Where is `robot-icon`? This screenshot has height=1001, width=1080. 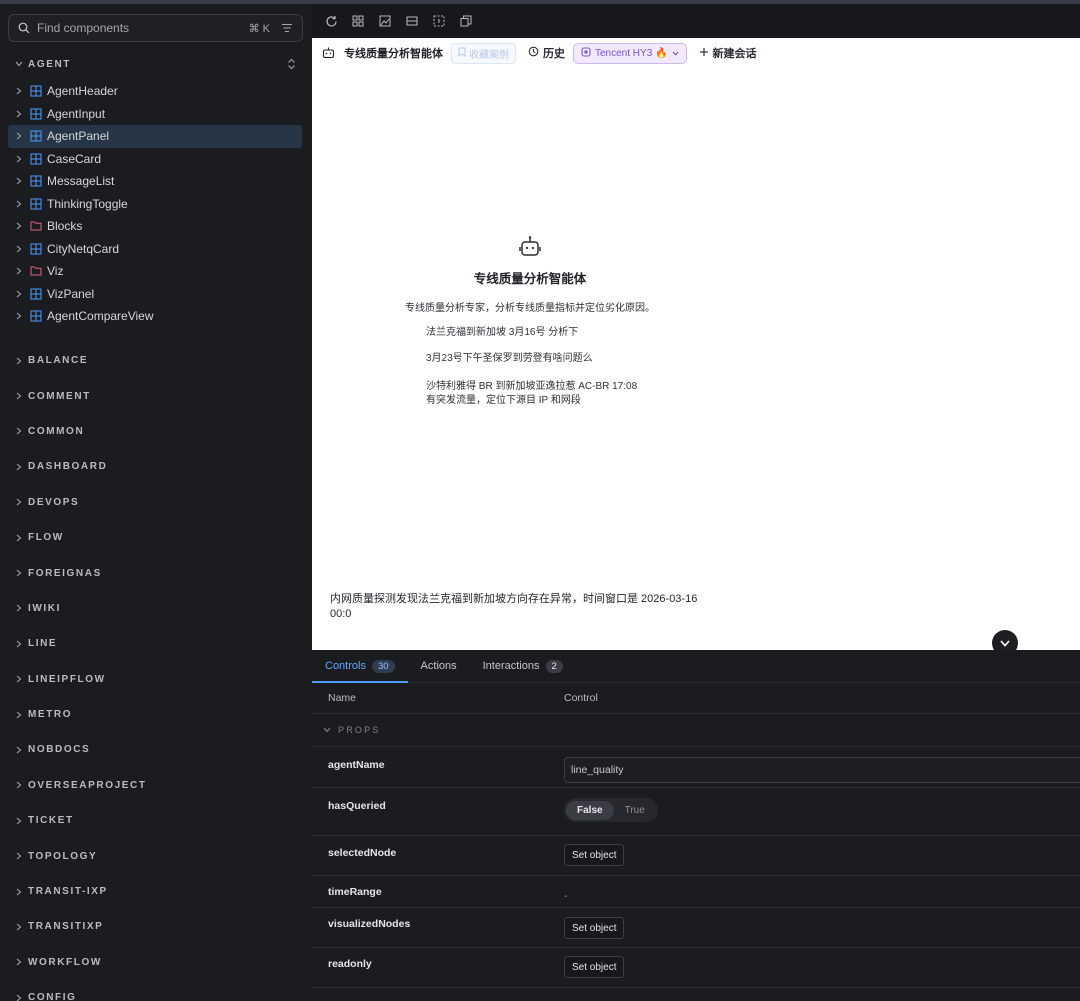
robot-icon is located at coordinates (530, 247).